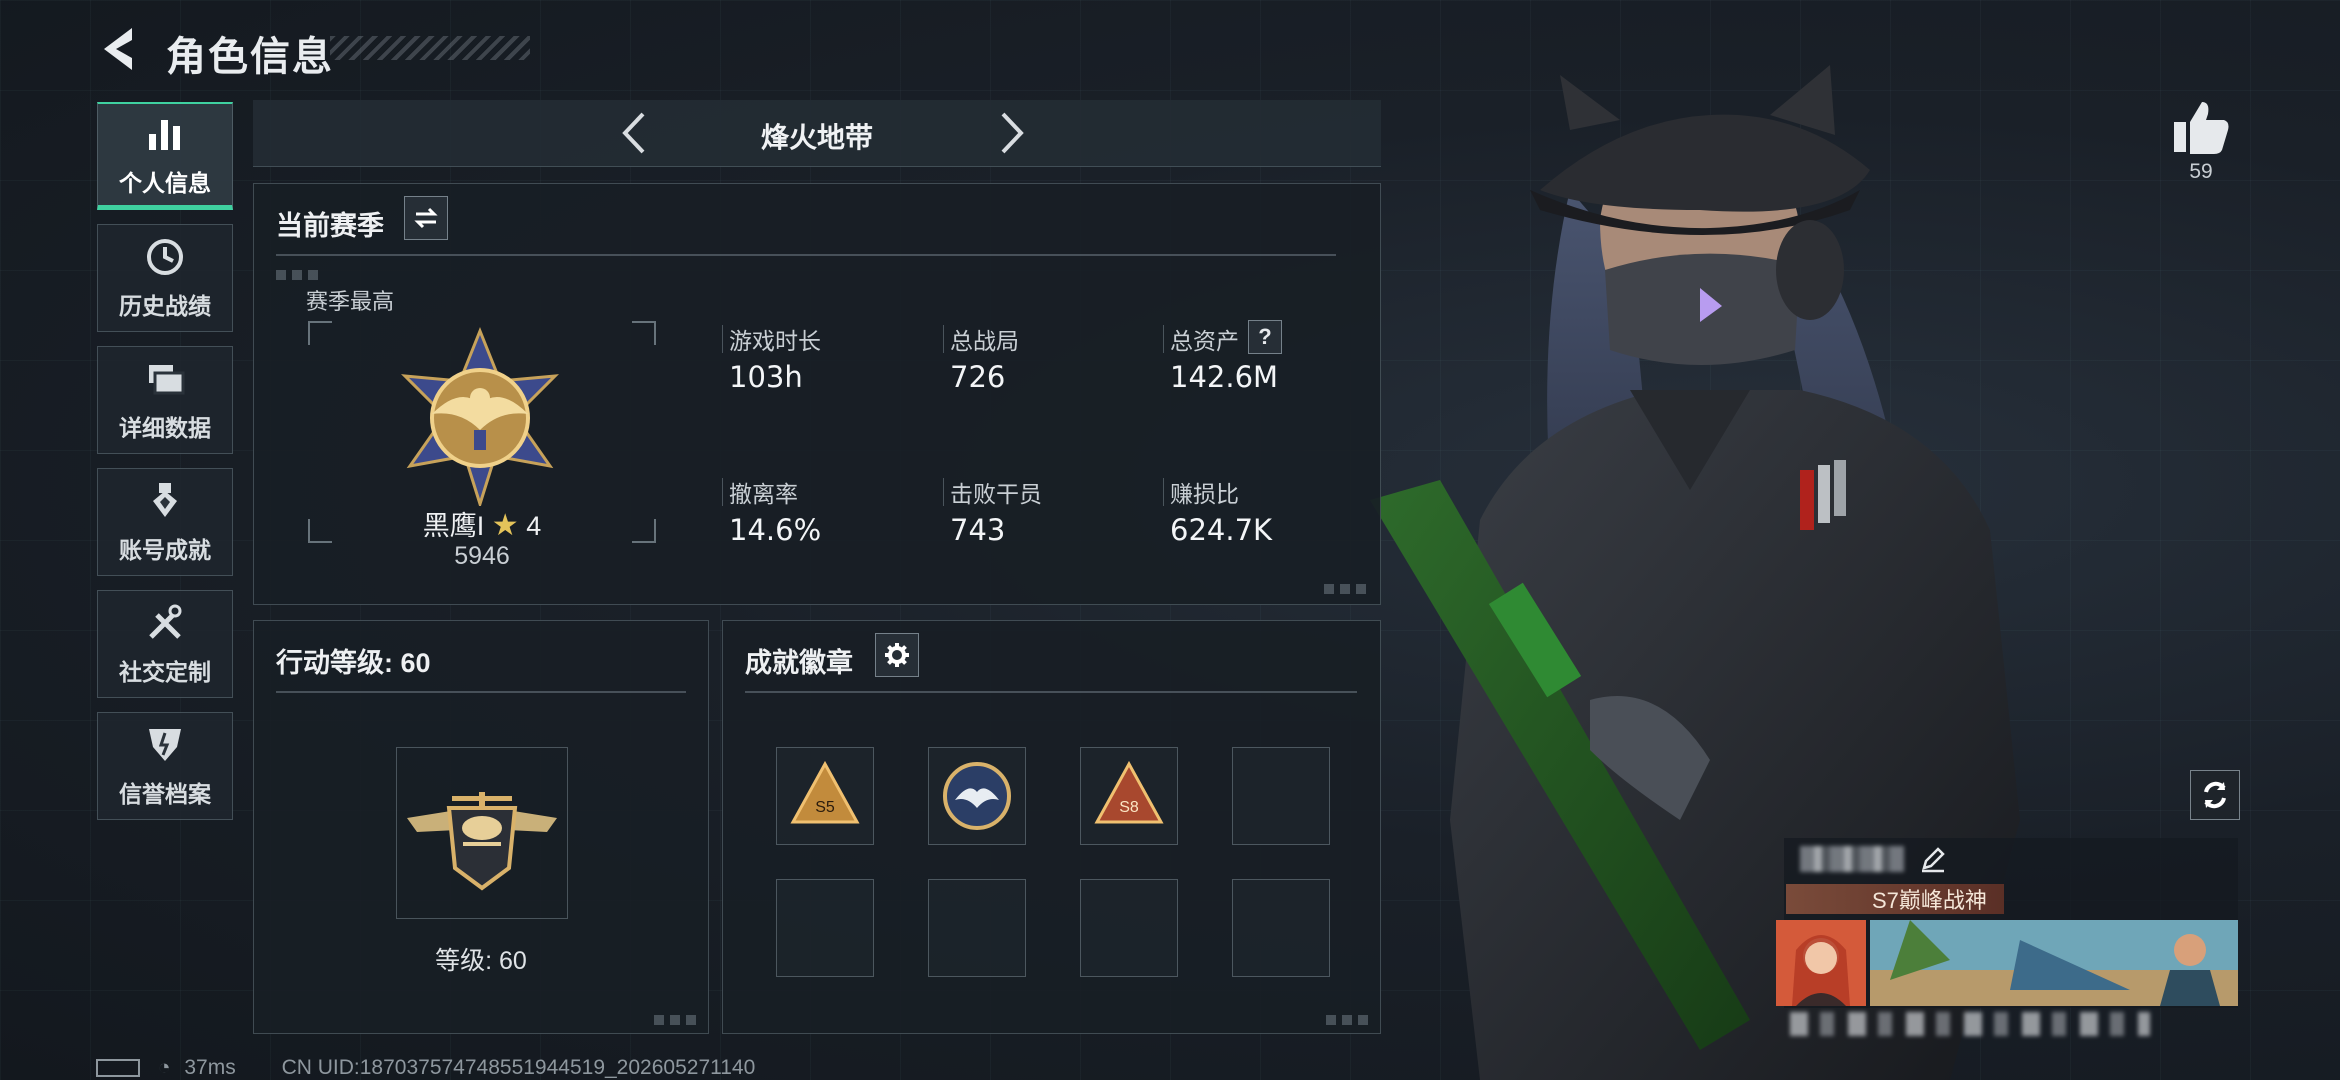  What do you see at coordinates (165, 672) in the screenshot?
I see `sidebar-item-label: 社交定制` at bounding box center [165, 672].